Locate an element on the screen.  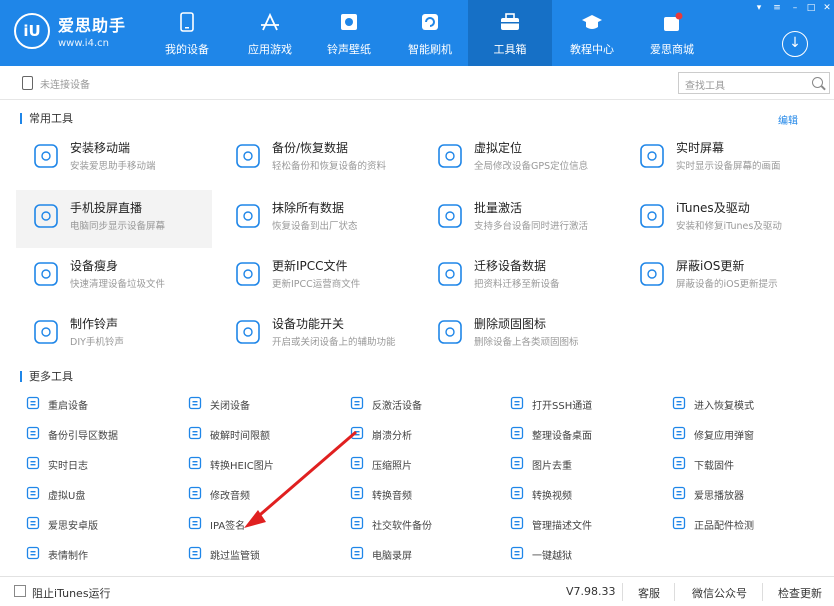
more-tools-heading: 更多工具 is located at coordinates (46, 376).